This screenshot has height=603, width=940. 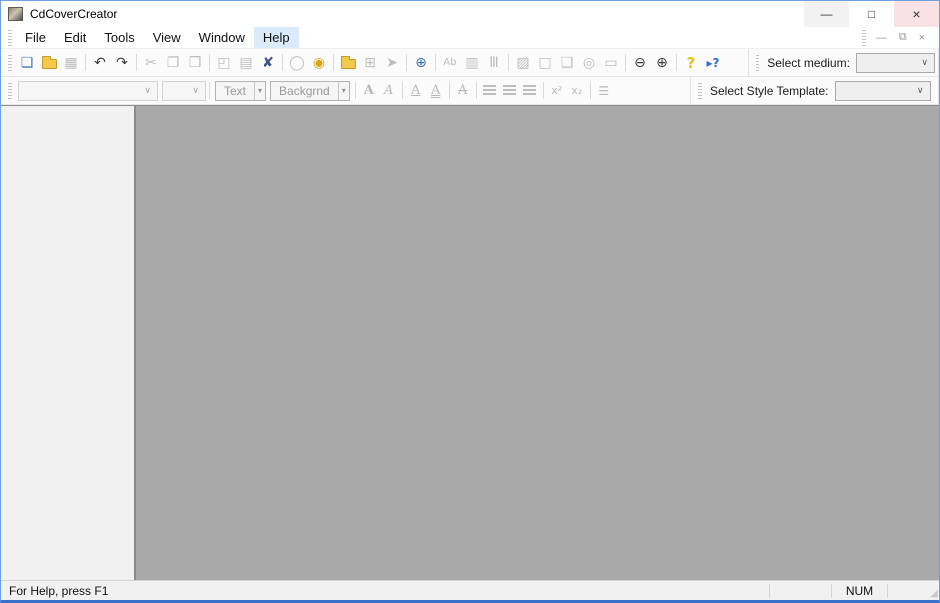 I want to click on globe-button: ◉, so click(x=319, y=63).